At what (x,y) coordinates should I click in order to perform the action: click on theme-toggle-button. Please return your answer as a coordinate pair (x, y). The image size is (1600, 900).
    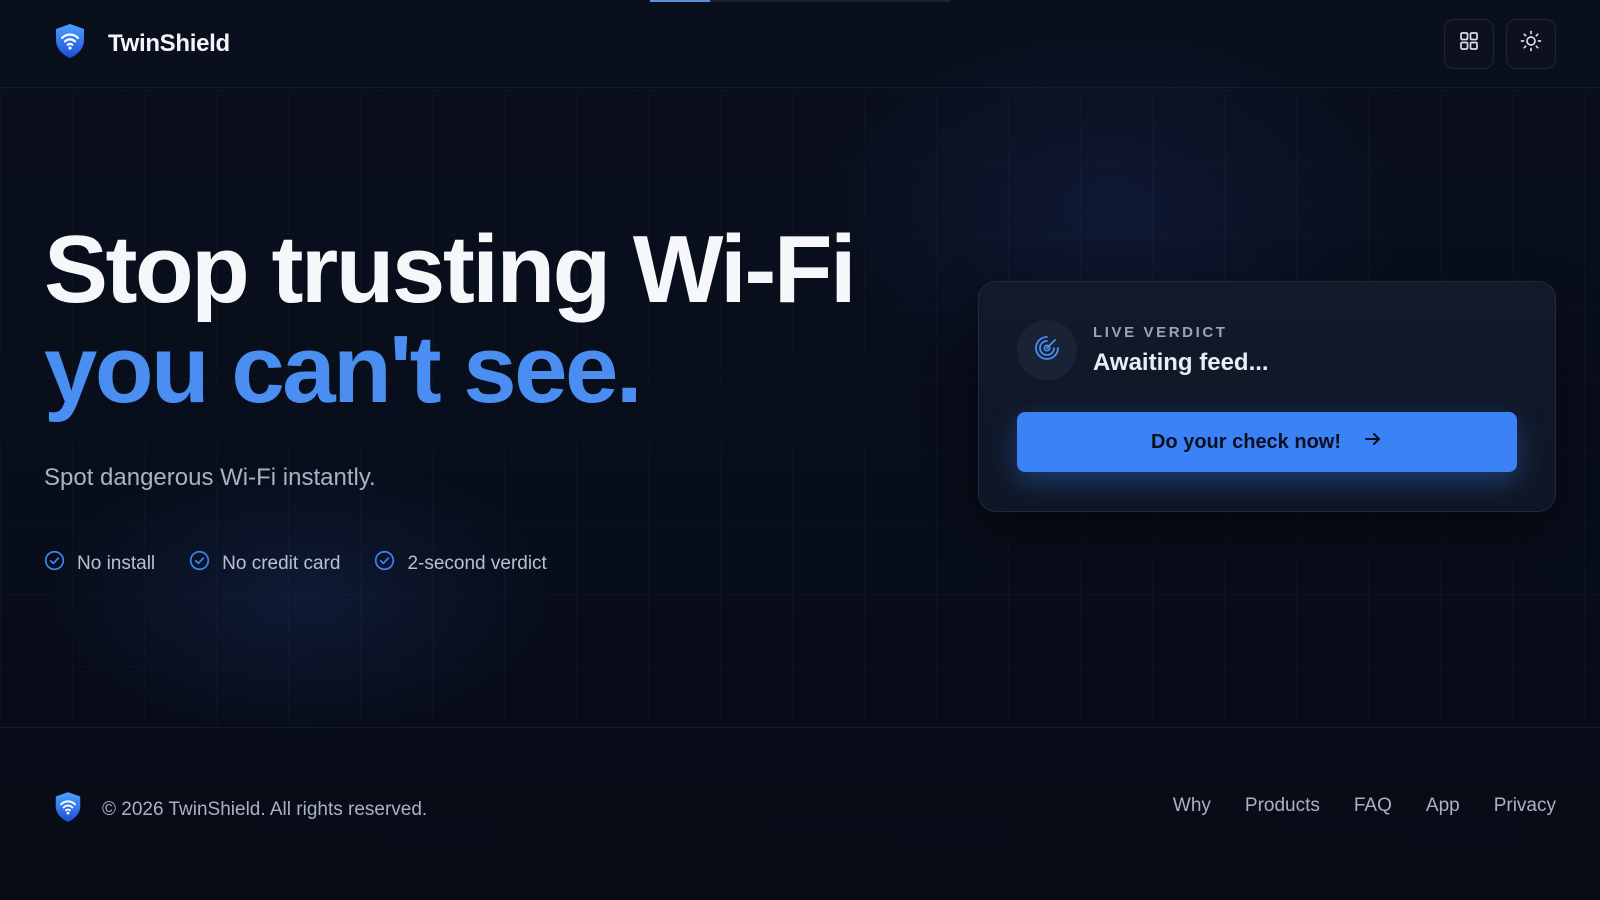
    Looking at the image, I should click on (1531, 43).